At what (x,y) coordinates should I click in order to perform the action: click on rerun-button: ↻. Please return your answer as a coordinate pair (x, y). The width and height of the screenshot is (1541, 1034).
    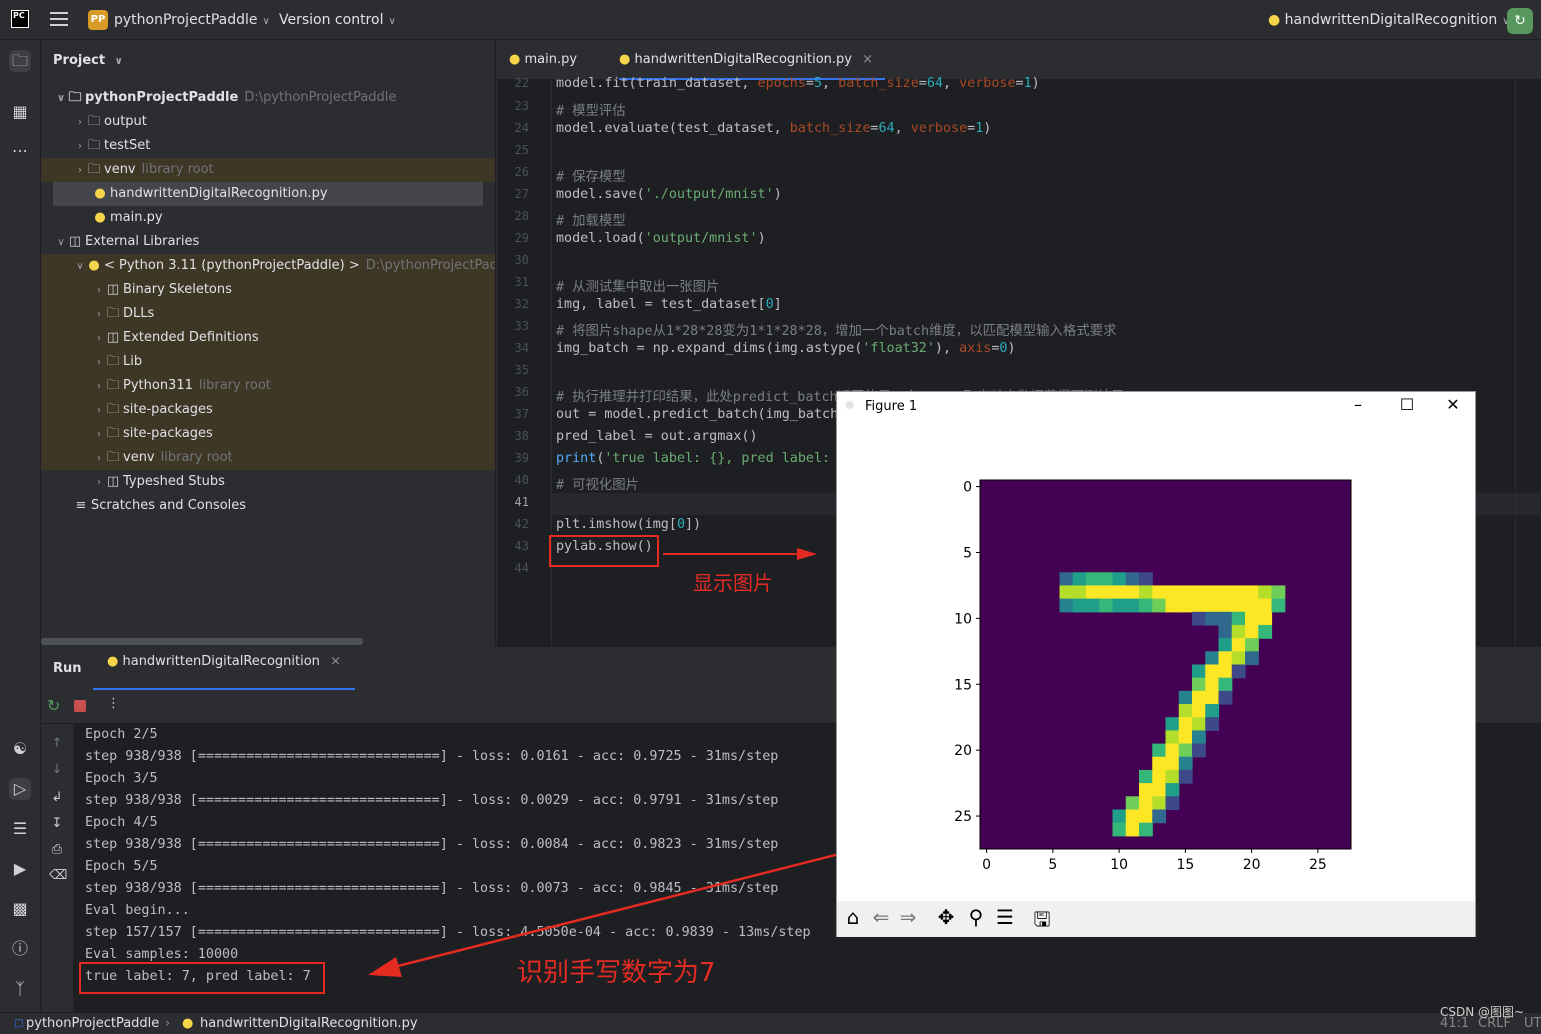
    Looking at the image, I should click on (1520, 21).